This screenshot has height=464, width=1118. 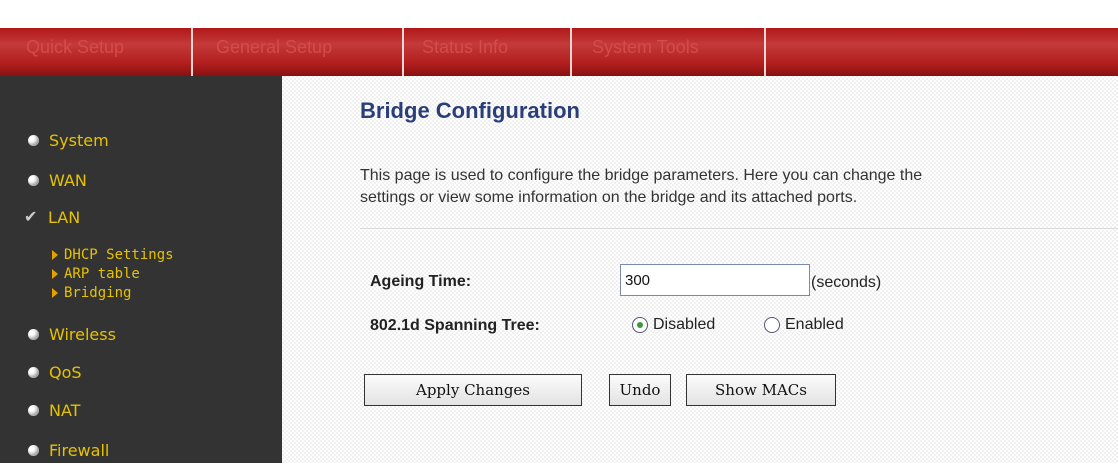 What do you see at coordinates (75, 47) in the screenshot?
I see `tab-quick-setup: Quick Setup` at bounding box center [75, 47].